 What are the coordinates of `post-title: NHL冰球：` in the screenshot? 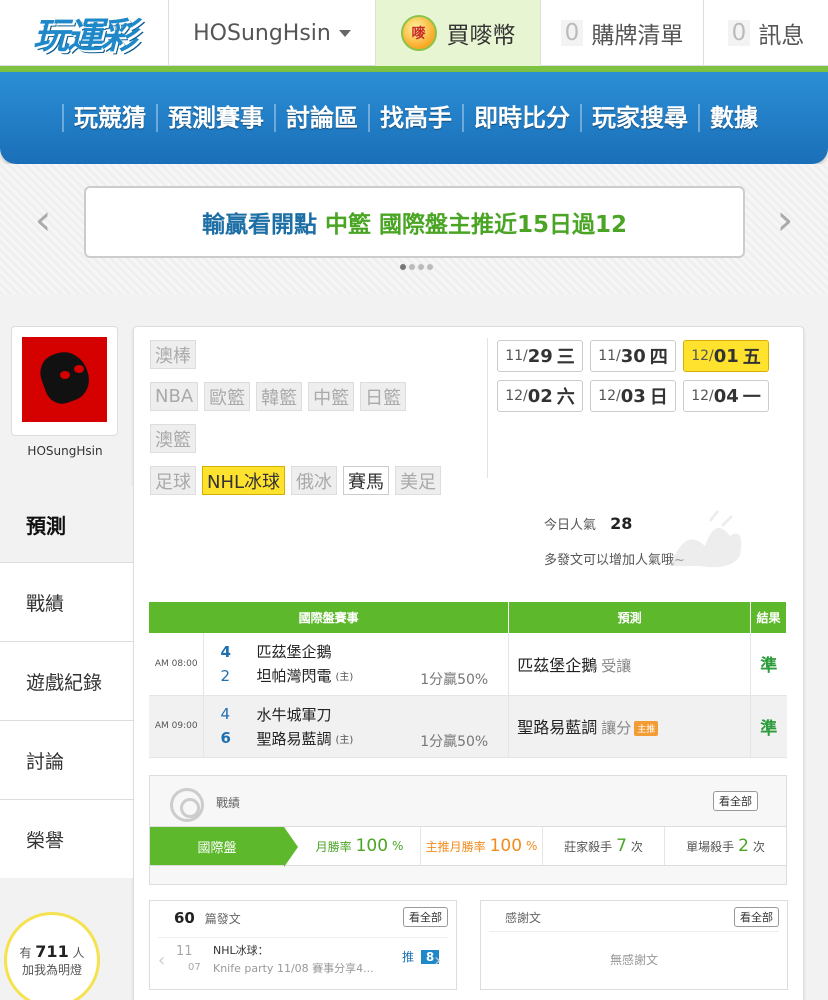 It's located at (241, 950).